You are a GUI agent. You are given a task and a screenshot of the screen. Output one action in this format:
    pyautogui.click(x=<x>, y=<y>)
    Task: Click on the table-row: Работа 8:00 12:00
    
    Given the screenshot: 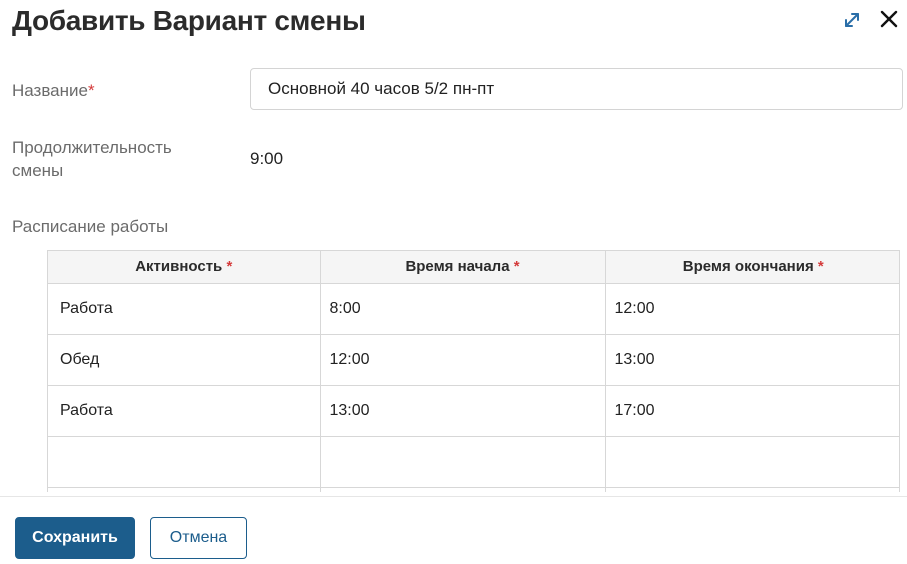 What is the action you would take?
    pyautogui.click(x=473, y=309)
    